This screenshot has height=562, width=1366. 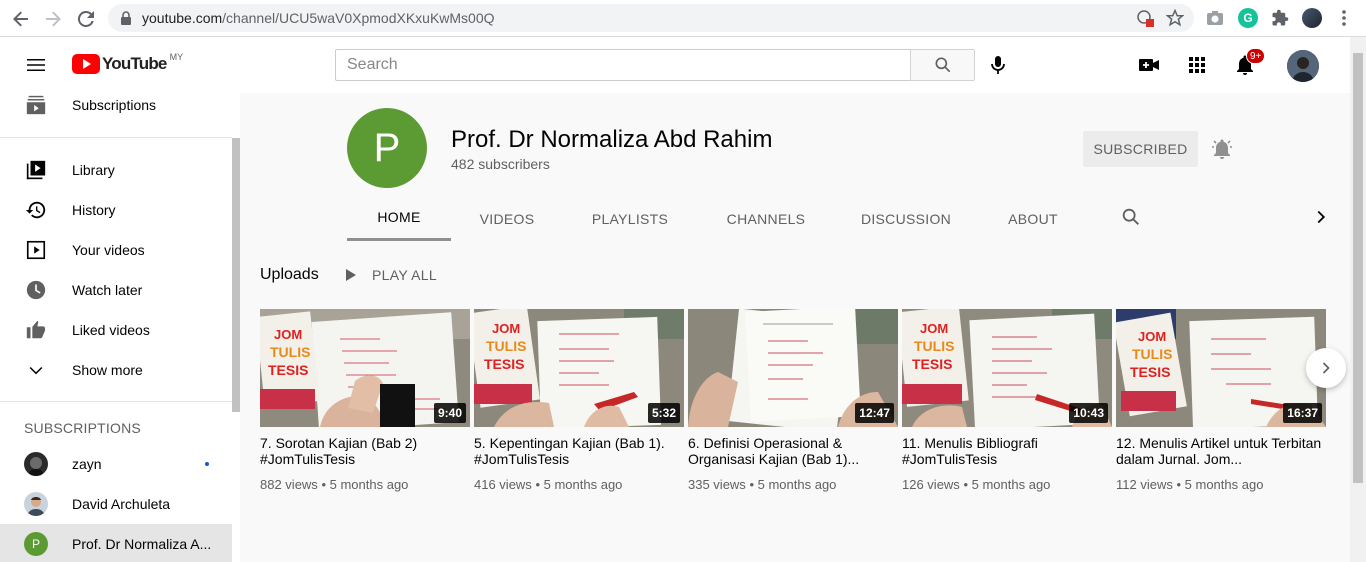 What do you see at coordinates (663, 413) in the screenshot?
I see `video-duration: 5:32` at bounding box center [663, 413].